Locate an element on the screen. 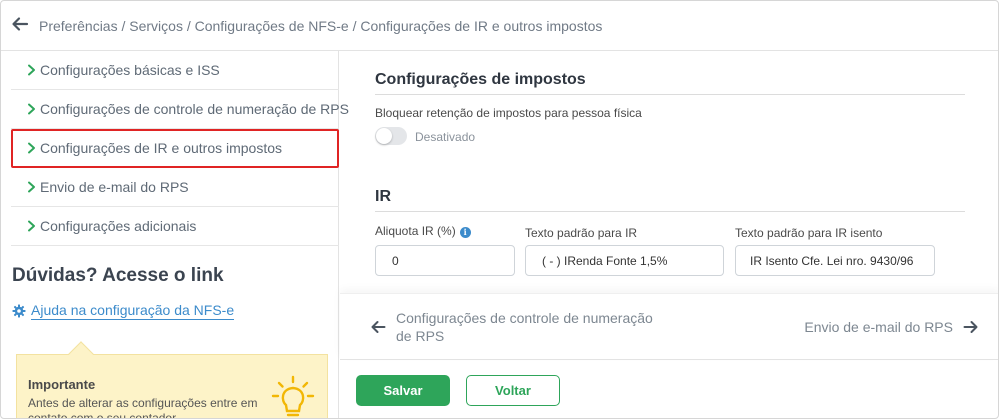 This screenshot has height=419, width=999. ir-section-title: IR is located at coordinates (383, 196).